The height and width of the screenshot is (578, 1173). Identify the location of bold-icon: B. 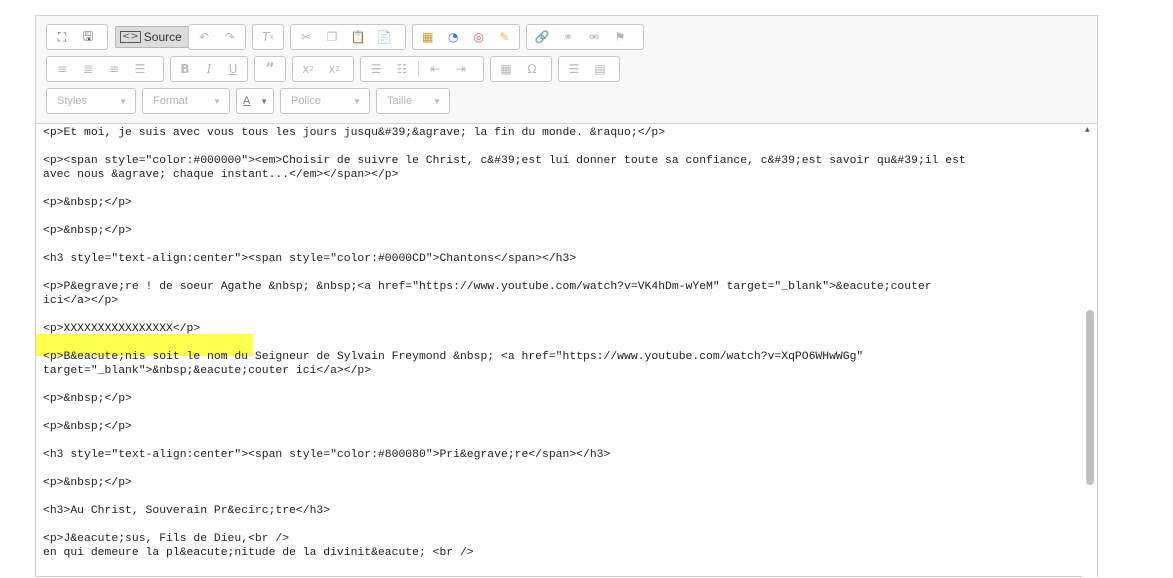
(185, 69).